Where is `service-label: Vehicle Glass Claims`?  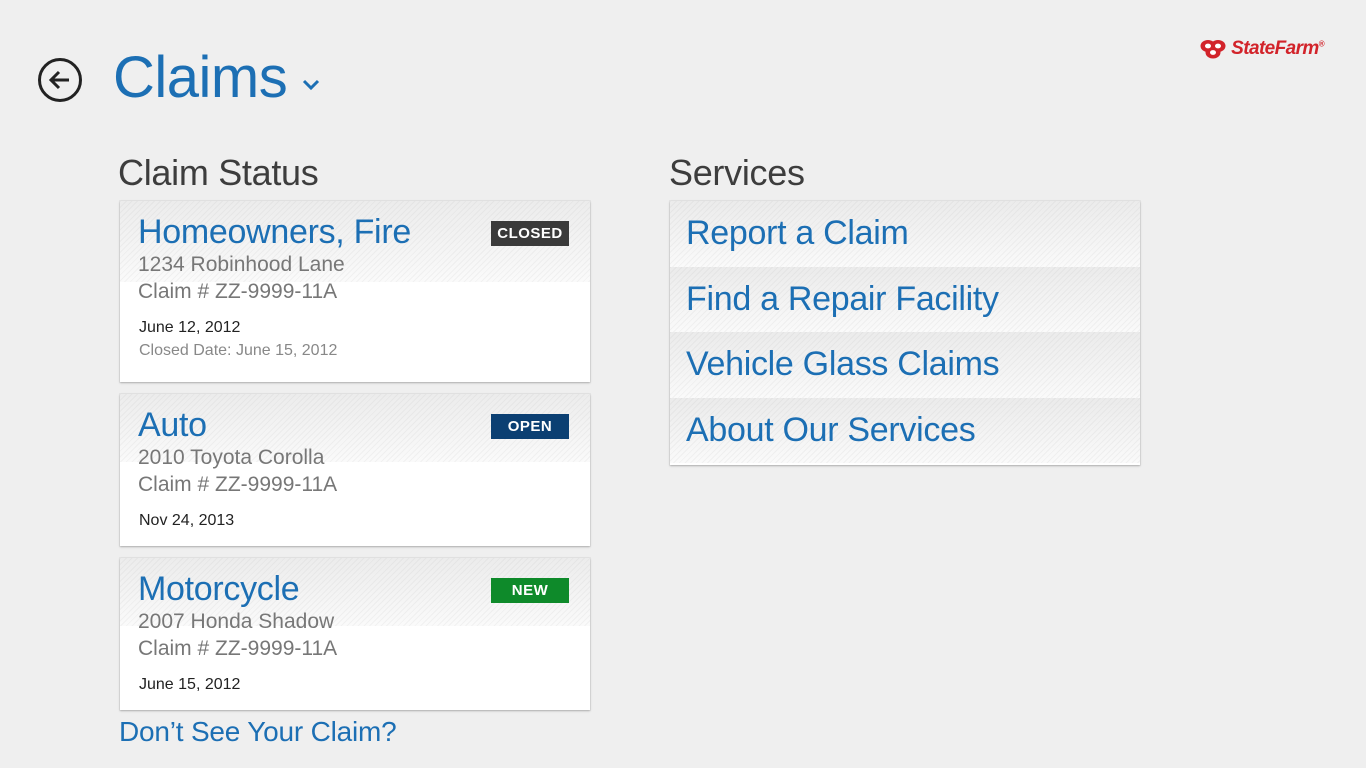 service-label: Vehicle Glass Claims is located at coordinates (843, 364).